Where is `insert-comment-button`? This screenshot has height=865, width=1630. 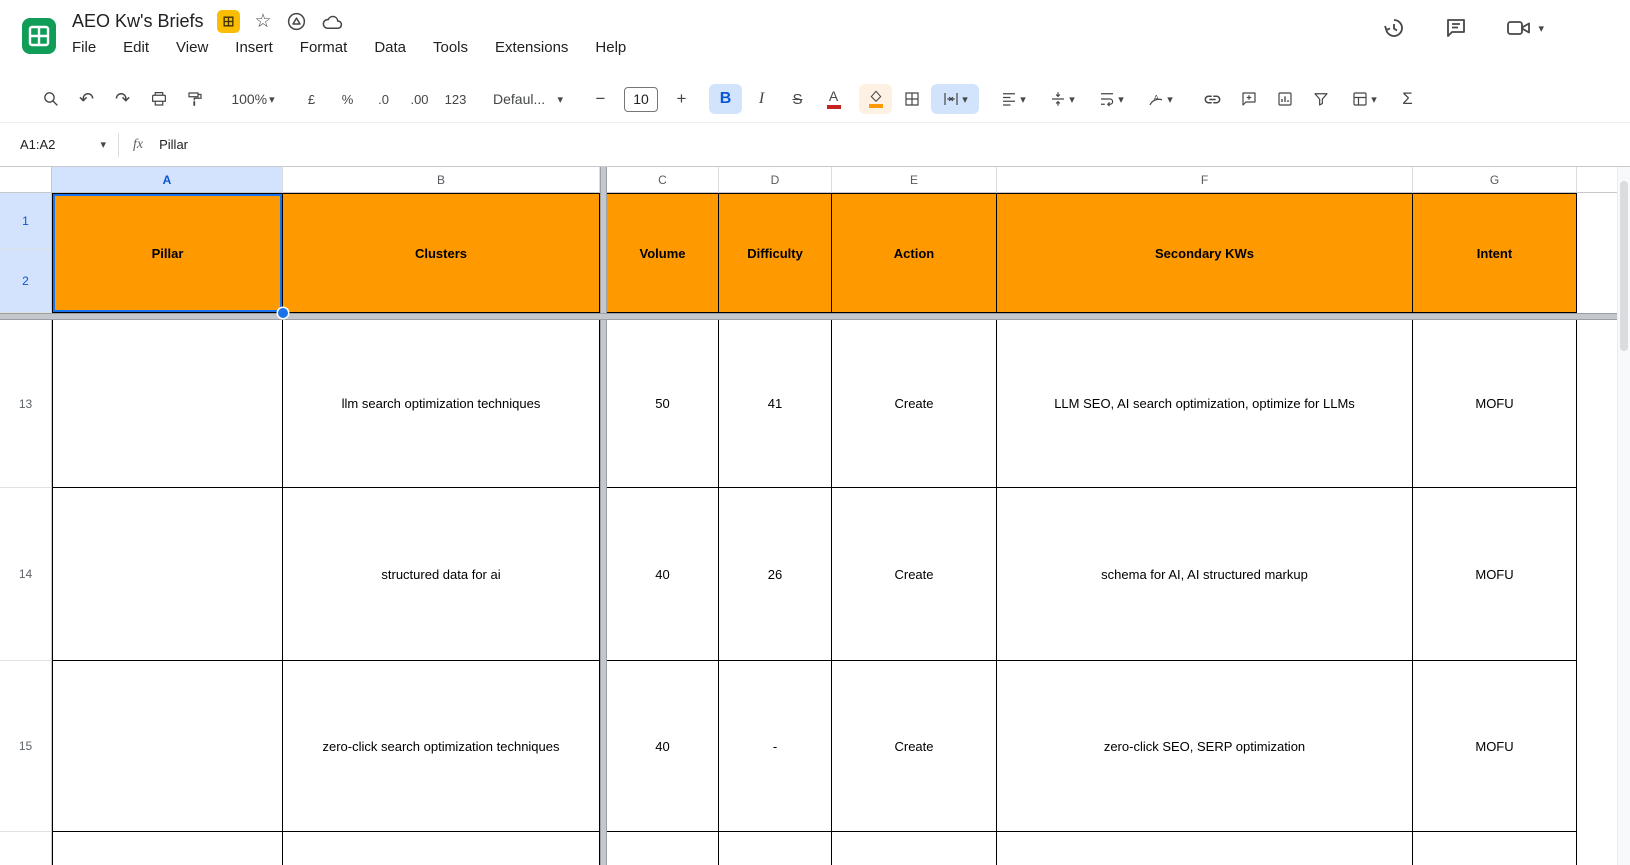
insert-comment-button is located at coordinates (1248, 99).